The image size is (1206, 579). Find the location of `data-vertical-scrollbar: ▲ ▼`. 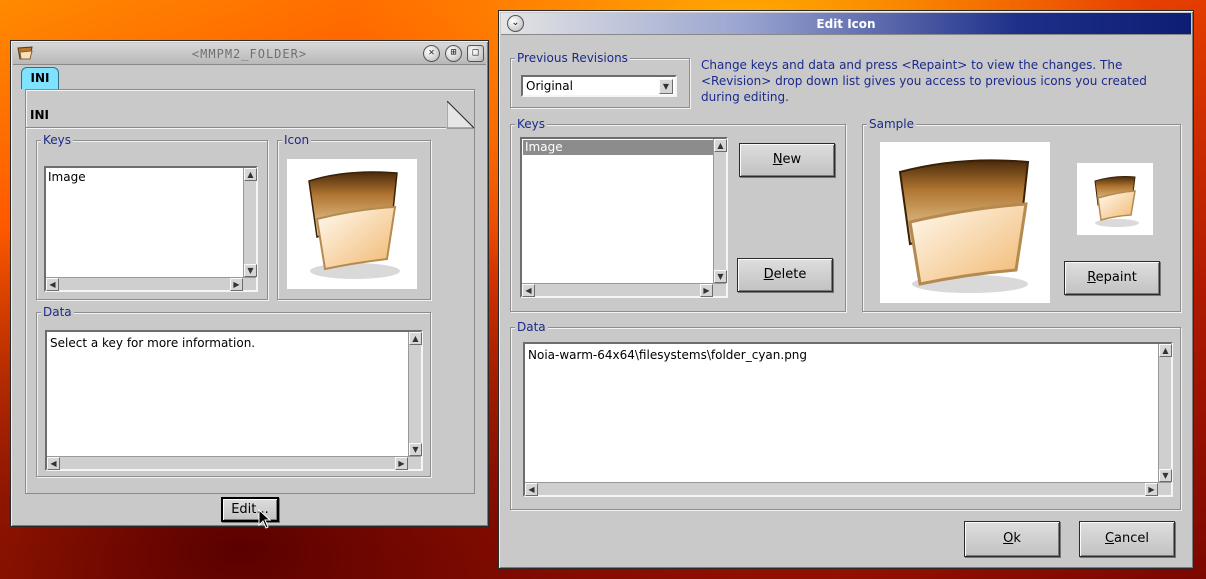

data-vertical-scrollbar: ▲ ▼ is located at coordinates (415, 394).